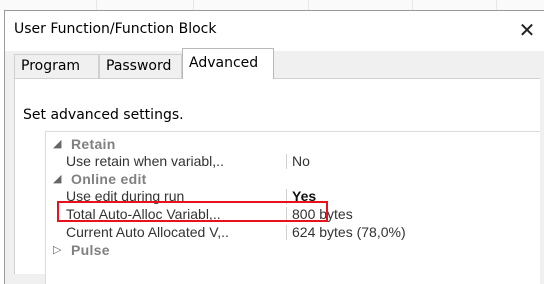  Describe the element at coordinates (109, 179) in the screenshot. I see `category-label: Online edit` at that location.